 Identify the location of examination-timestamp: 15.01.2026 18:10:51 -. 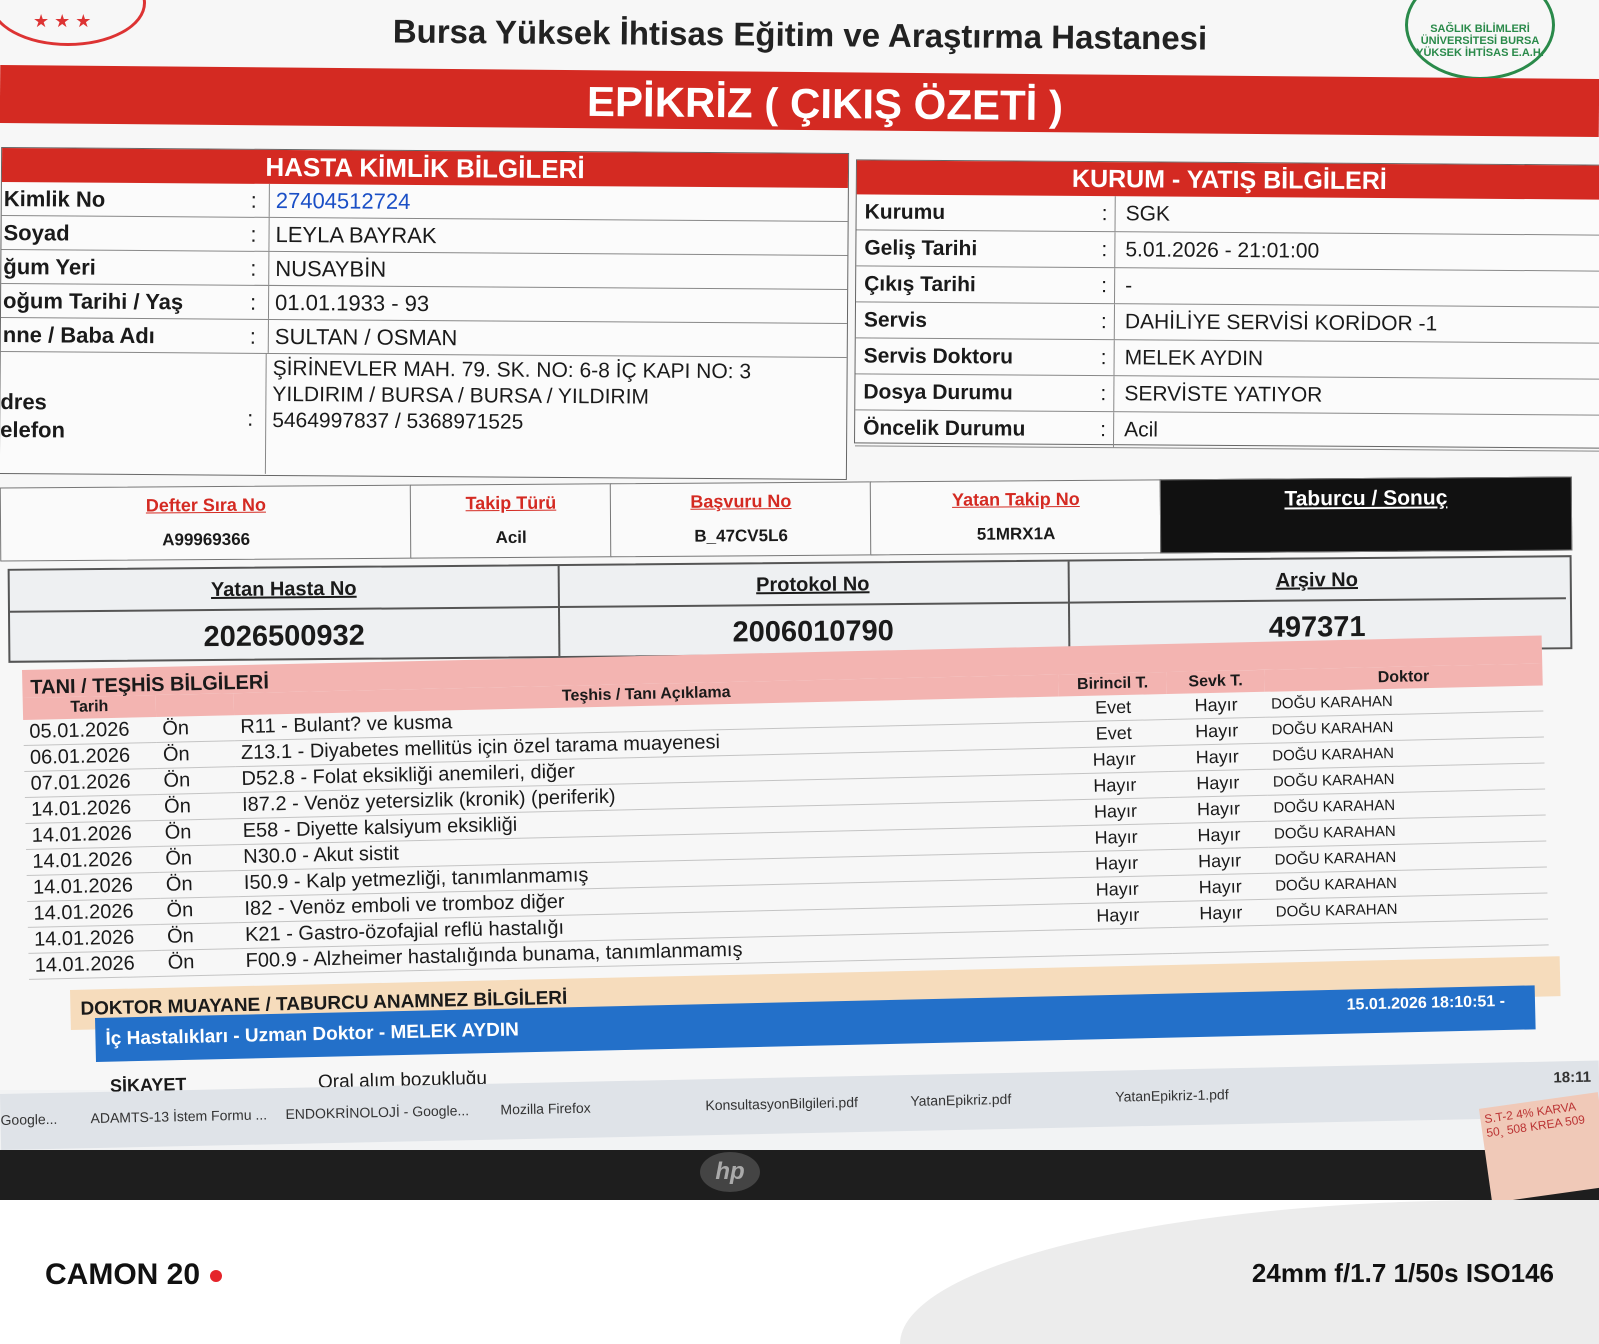
(1426, 1003).